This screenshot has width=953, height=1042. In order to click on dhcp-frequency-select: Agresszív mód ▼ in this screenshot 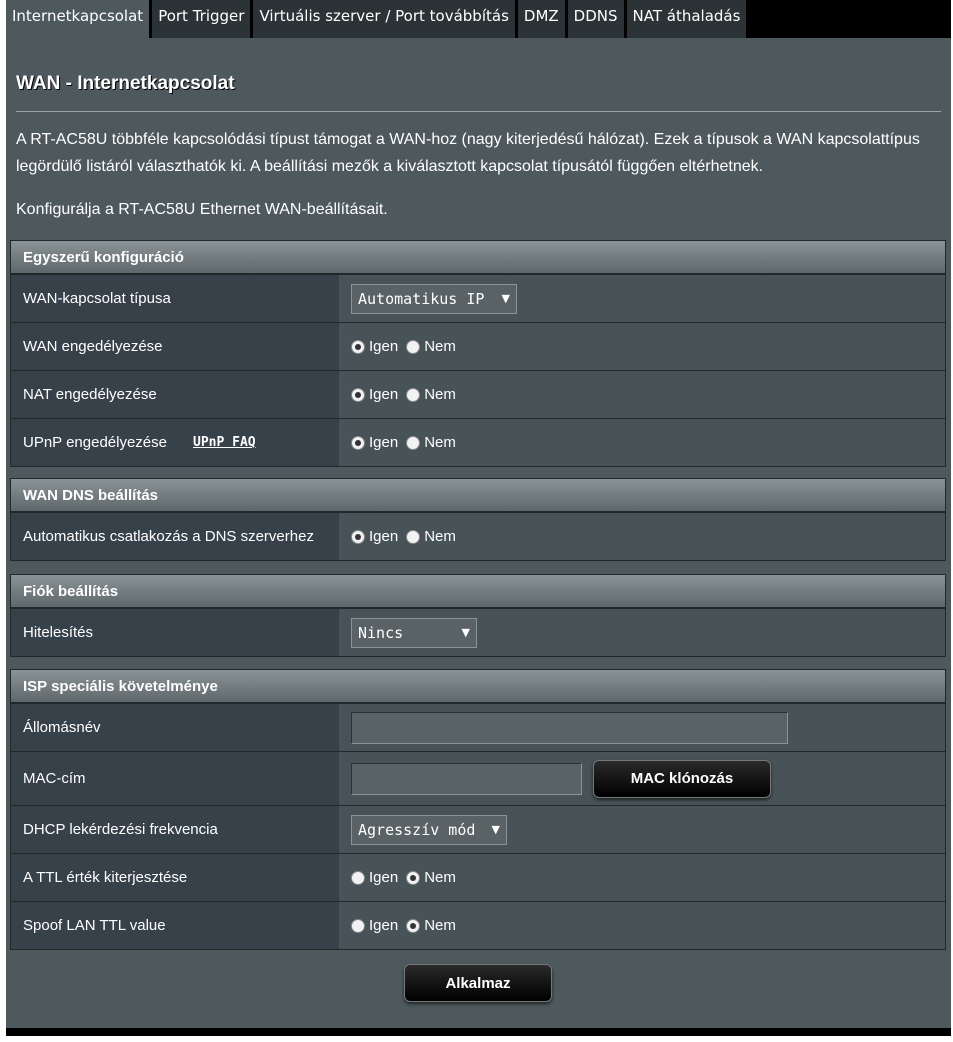, I will do `click(429, 829)`.